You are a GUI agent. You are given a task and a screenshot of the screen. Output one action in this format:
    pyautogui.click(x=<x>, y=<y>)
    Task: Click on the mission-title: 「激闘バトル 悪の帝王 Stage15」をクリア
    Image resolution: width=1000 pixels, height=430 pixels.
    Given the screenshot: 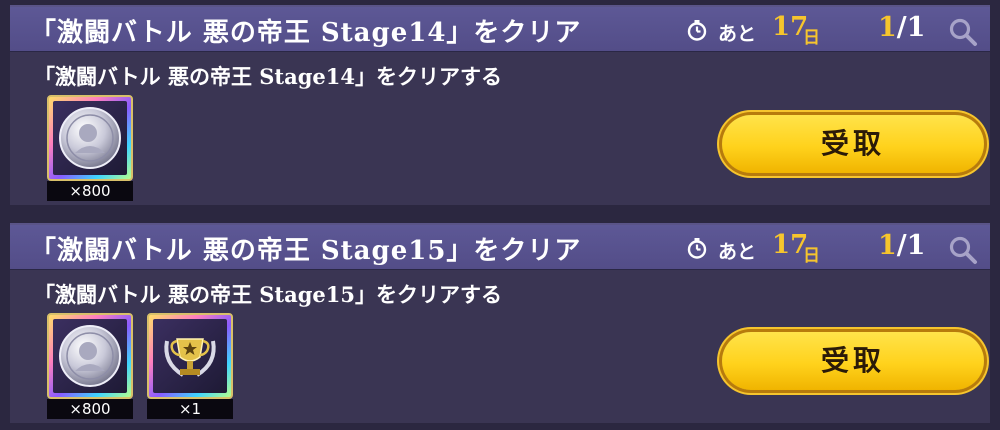 What is the action you would take?
    pyautogui.click(x=306, y=251)
    